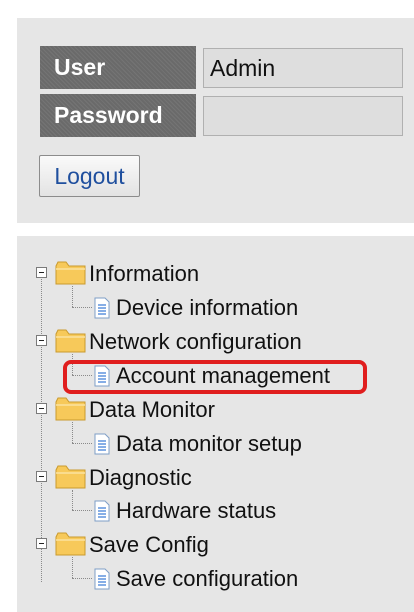  Describe the element at coordinates (152, 410) in the screenshot. I see `tree-item-data-monitor: Data Monitor` at that location.